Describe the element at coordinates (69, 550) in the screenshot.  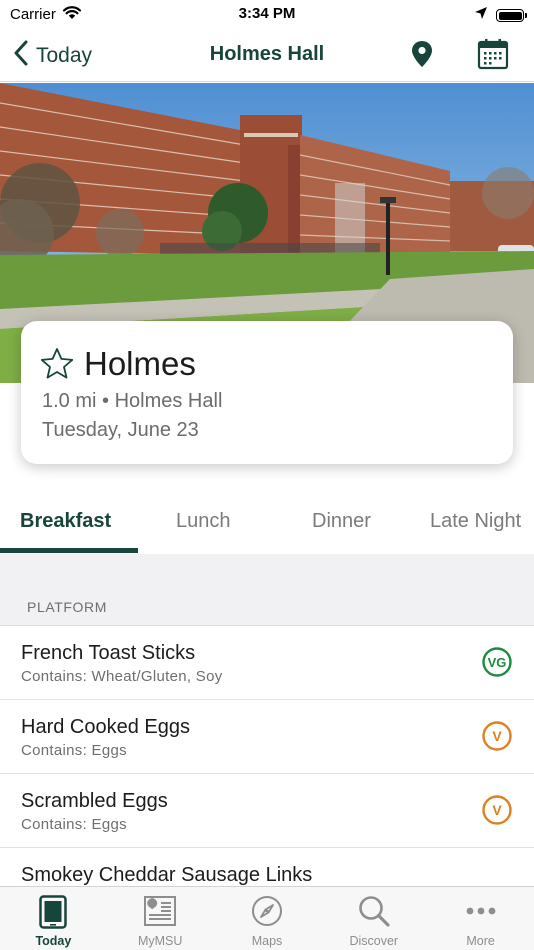
I see `active-tab-indicator` at that location.